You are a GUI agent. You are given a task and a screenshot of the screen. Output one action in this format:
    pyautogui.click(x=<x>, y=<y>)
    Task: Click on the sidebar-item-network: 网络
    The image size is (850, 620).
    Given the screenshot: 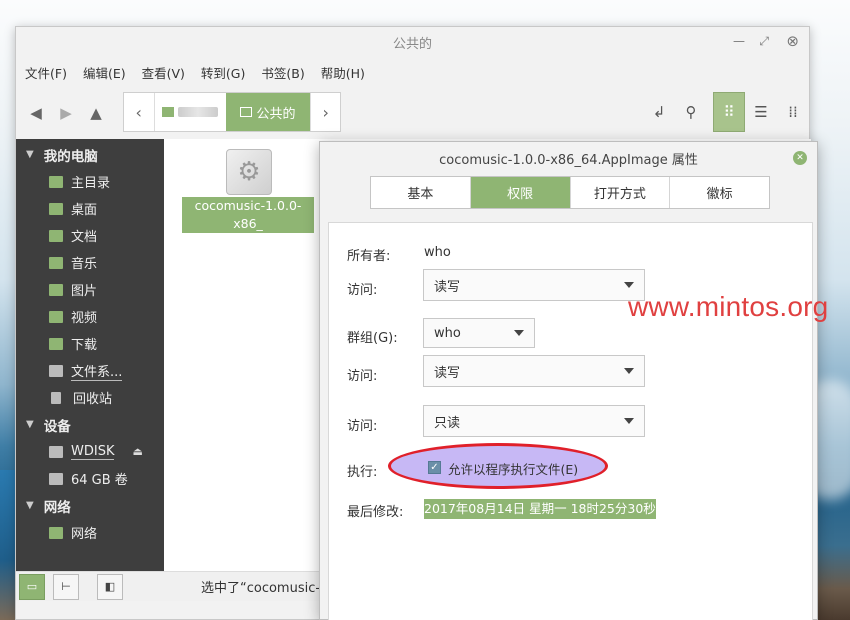 What is the action you would take?
    pyautogui.click(x=90, y=532)
    